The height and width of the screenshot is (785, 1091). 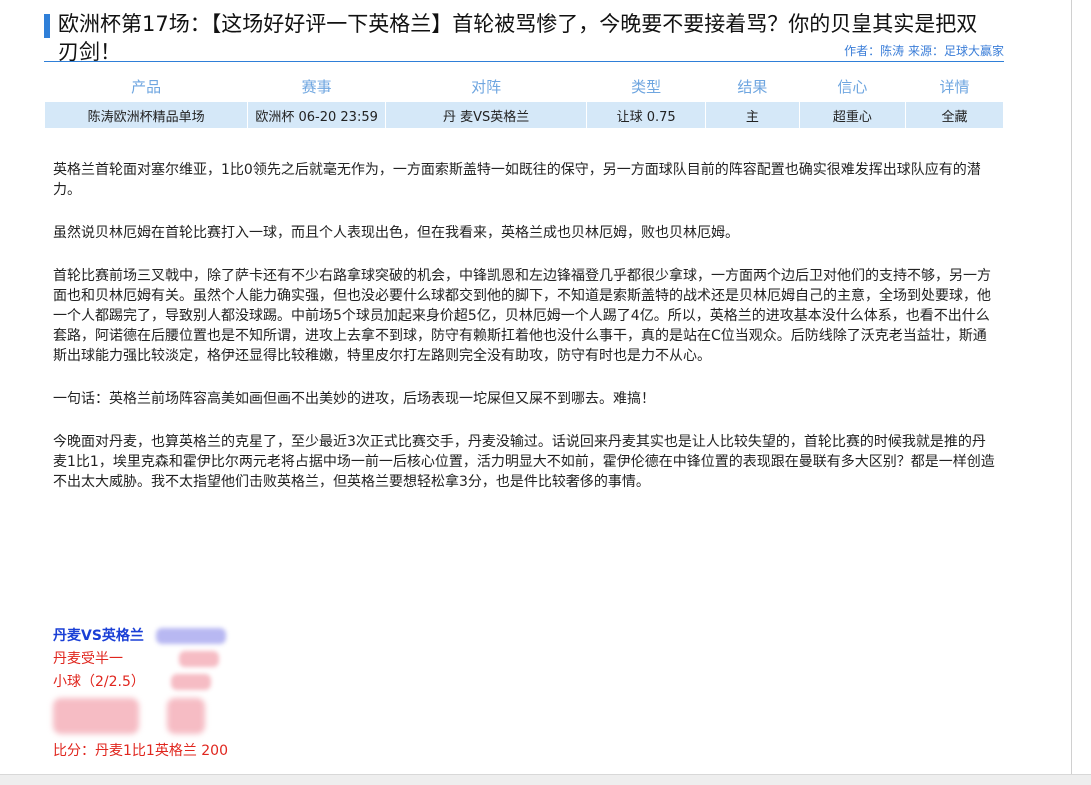 What do you see at coordinates (140, 717) in the screenshot?
I see `redacted-area` at bounding box center [140, 717].